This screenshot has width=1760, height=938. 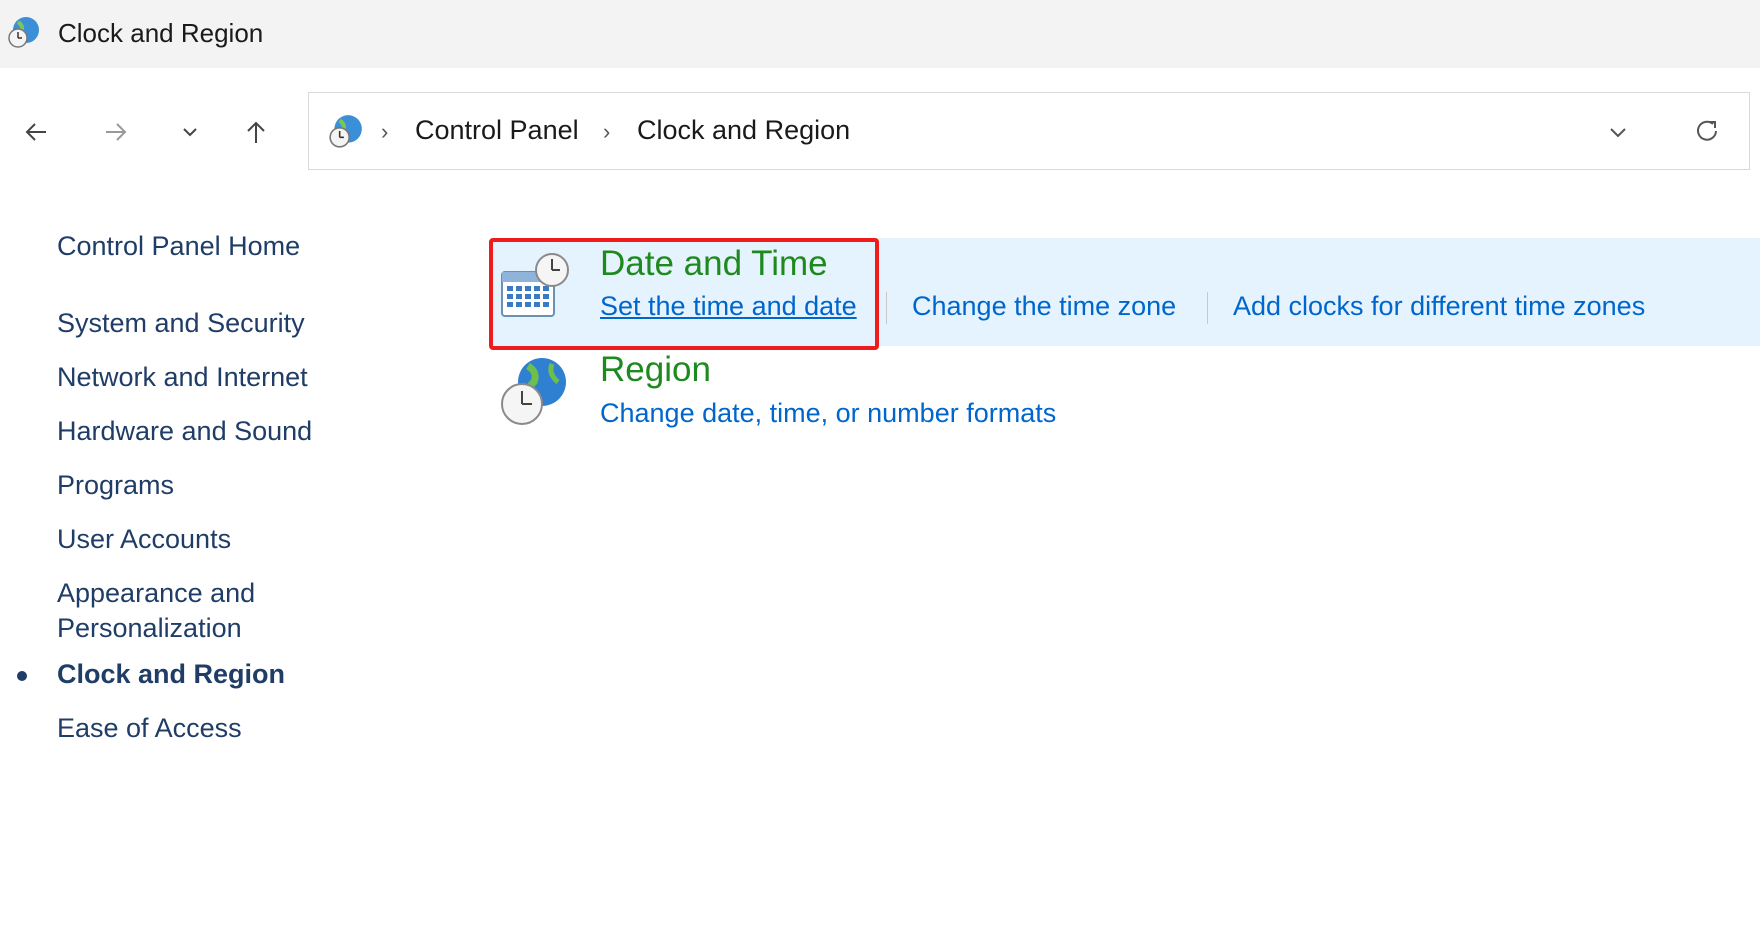 I want to click on region-title: Region, so click(x=655, y=370).